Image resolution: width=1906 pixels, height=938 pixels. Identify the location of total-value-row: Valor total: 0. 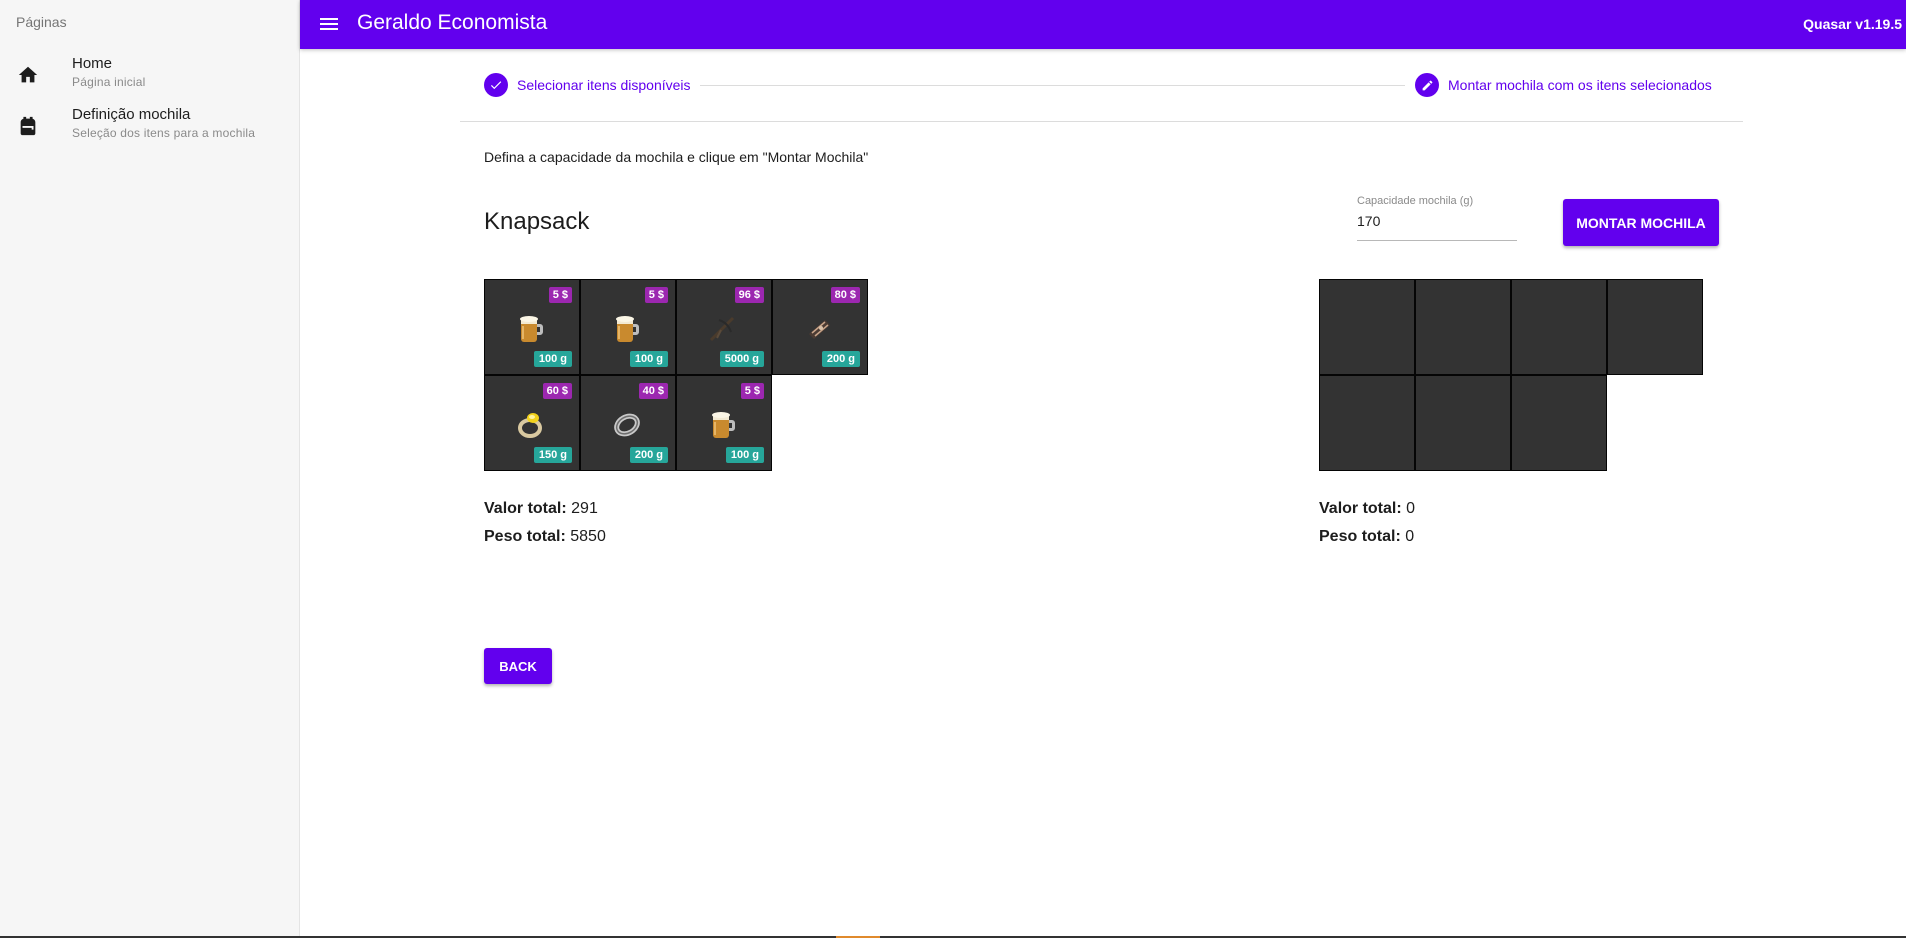
(1367, 509).